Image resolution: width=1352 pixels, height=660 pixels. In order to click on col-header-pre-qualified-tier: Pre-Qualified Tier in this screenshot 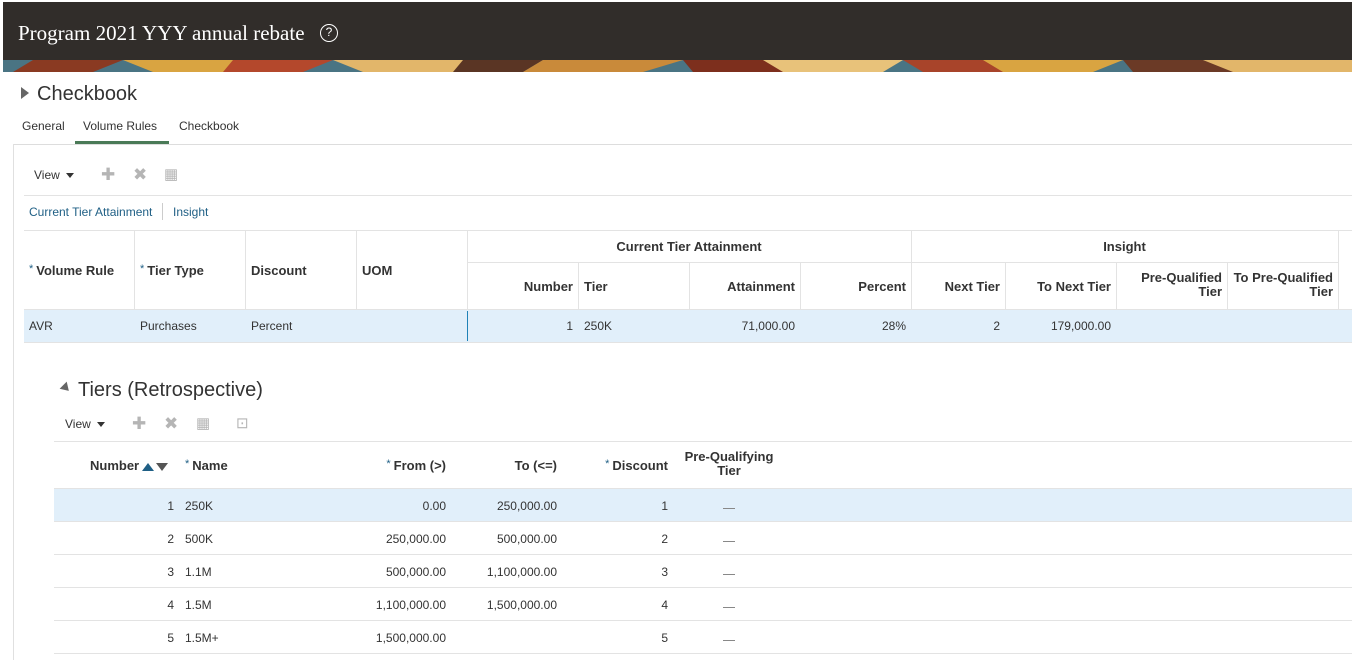, I will do `click(1169, 285)`.